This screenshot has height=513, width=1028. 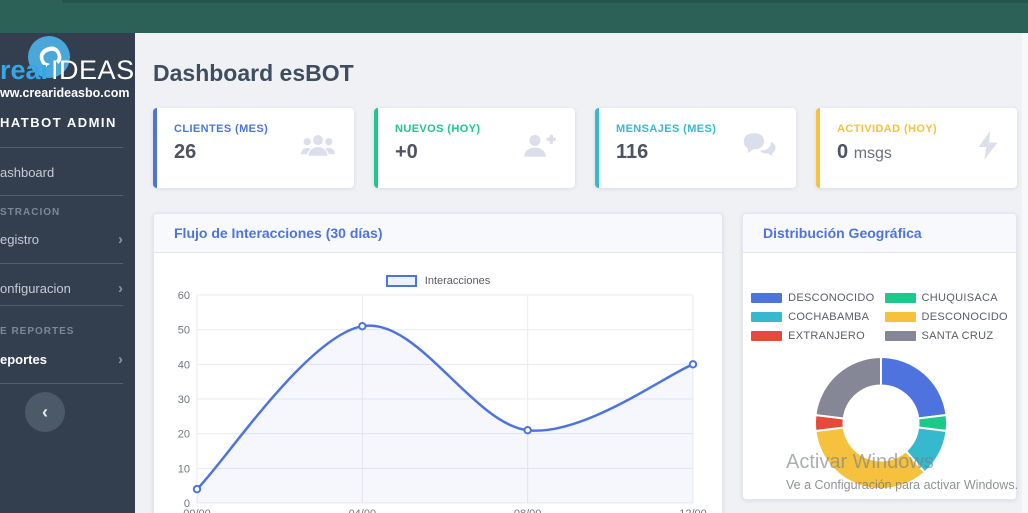 I want to click on svg-text: 04/00, so click(x=363, y=510).